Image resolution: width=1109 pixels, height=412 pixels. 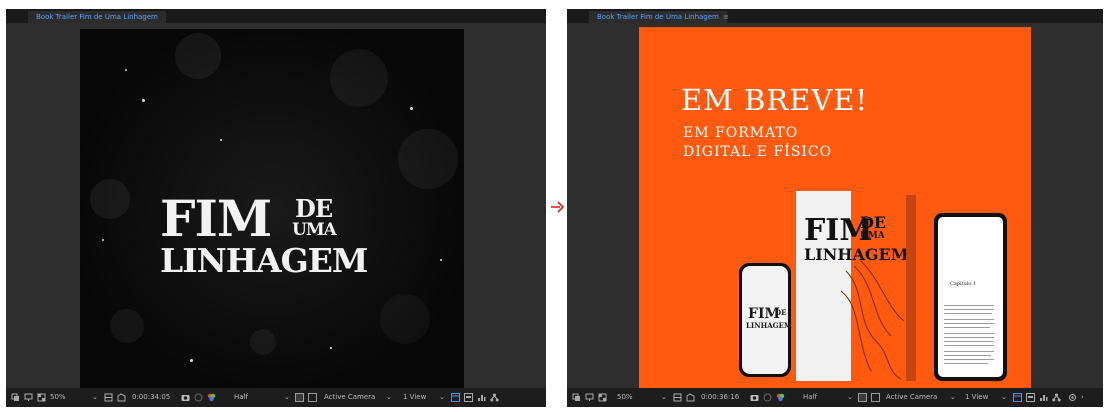 What do you see at coordinates (851, 286) in the screenshot?
I see `book-cover: FIM DE UMA LINHAGEM` at bounding box center [851, 286].